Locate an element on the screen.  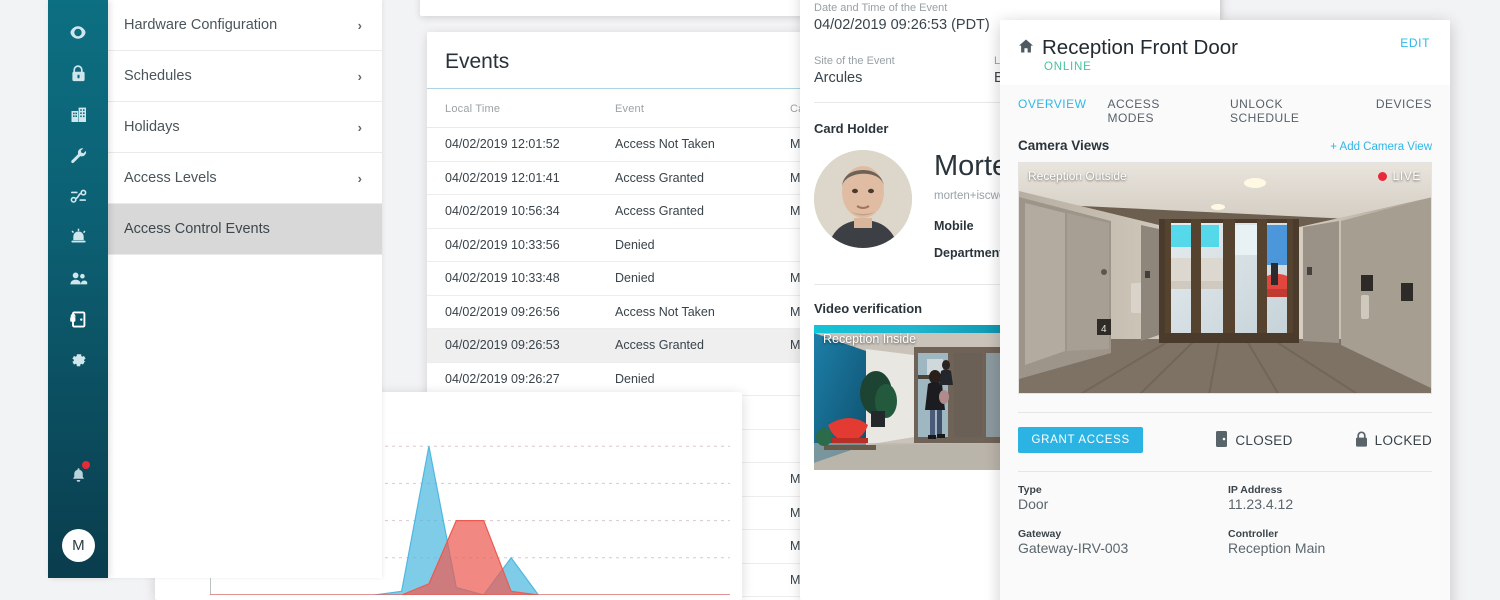
add-camera-view-link: + Add Camera View is located at coordinates (1381, 147).